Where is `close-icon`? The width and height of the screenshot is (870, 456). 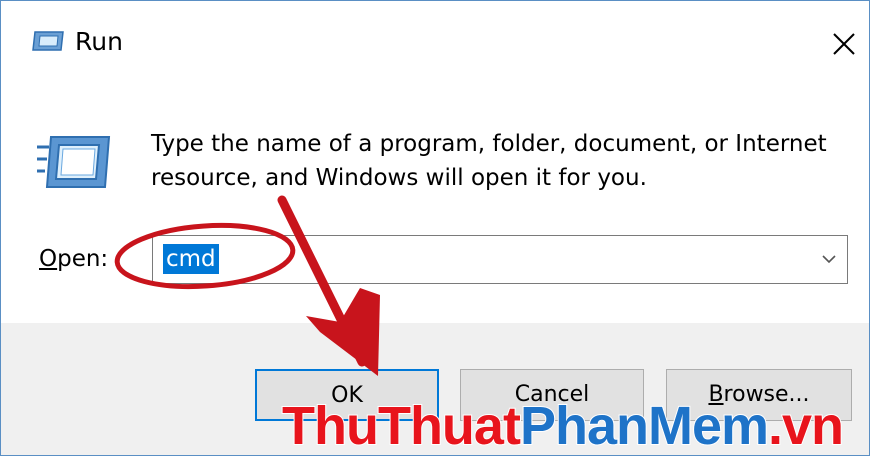 close-icon is located at coordinates (844, 44).